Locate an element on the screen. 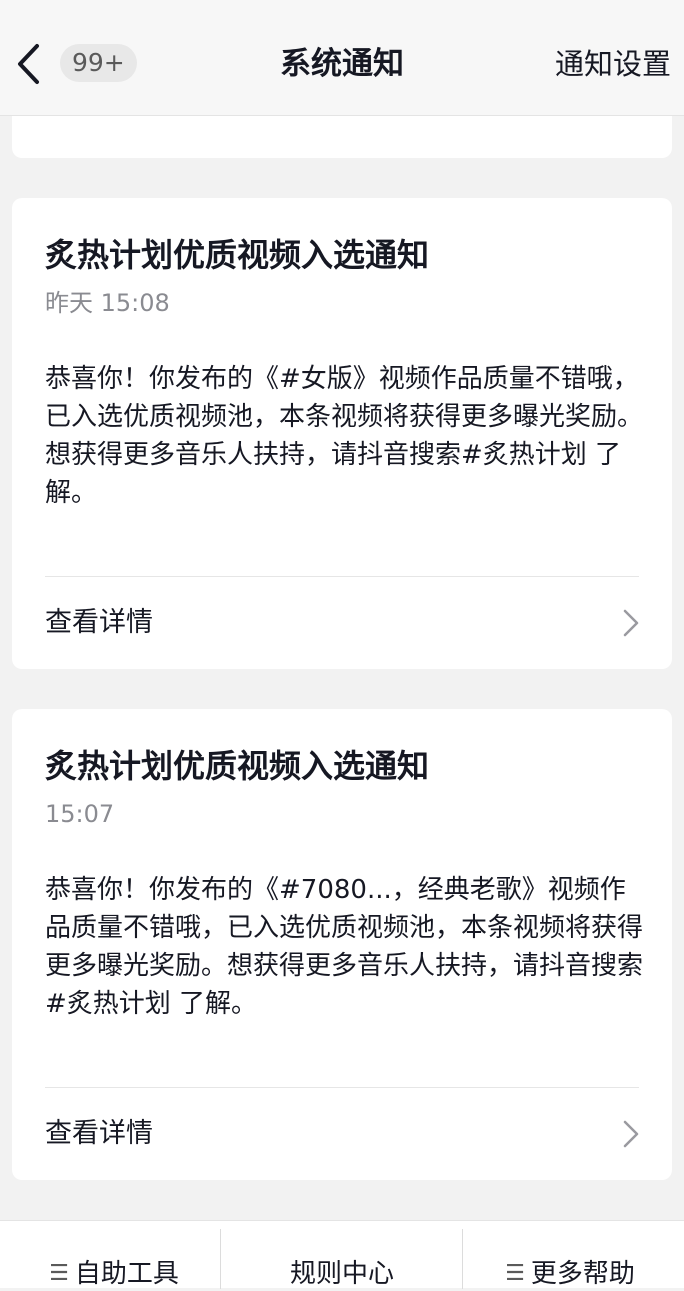 This screenshot has height=1291, width=684. notification-time: 昨天 15:08 is located at coordinates (107, 303).